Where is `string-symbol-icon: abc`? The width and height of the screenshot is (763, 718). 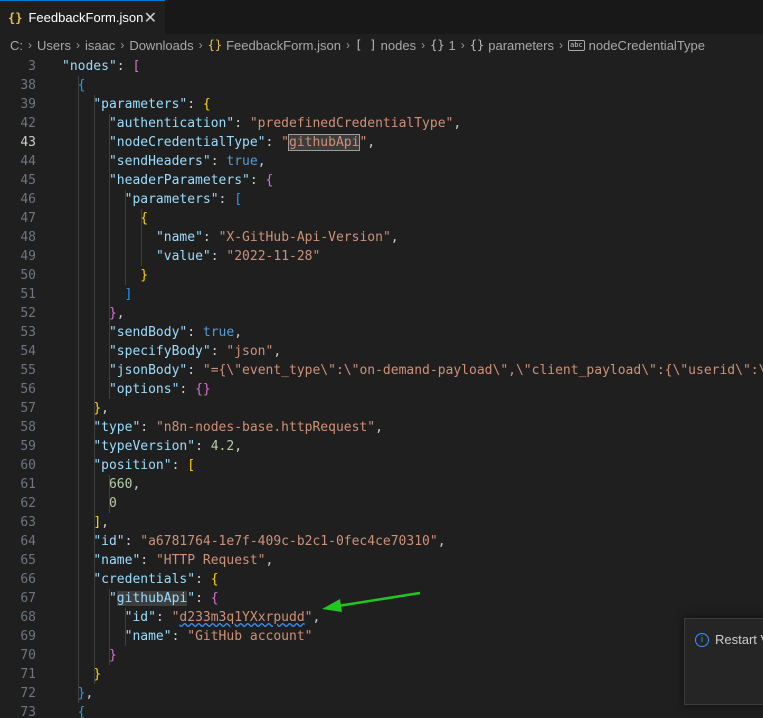 string-symbol-icon: abc is located at coordinates (576, 45).